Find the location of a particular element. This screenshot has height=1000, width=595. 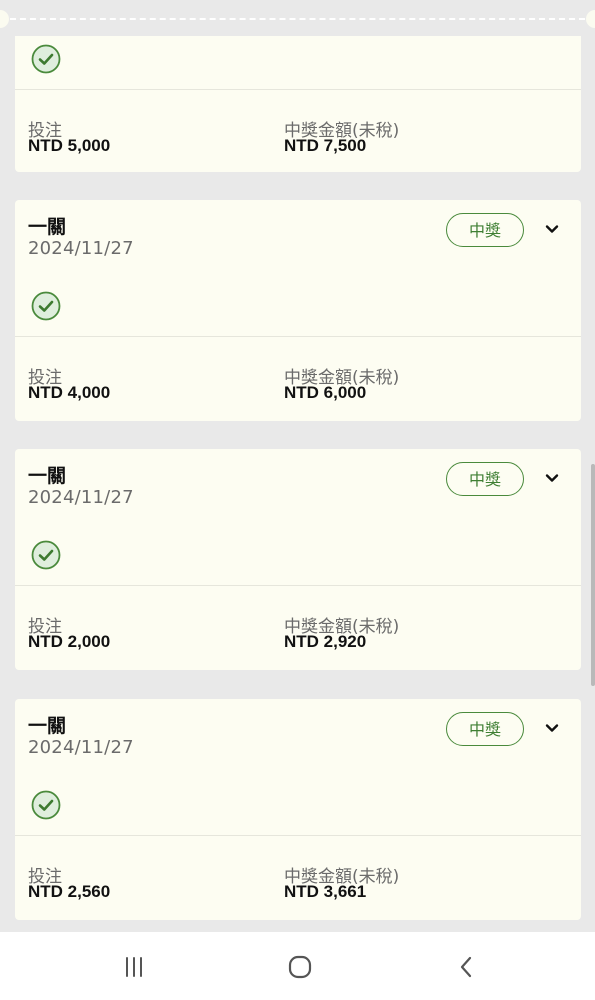

stake-amount: NTD 5,000 is located at coordinates (69, 145).